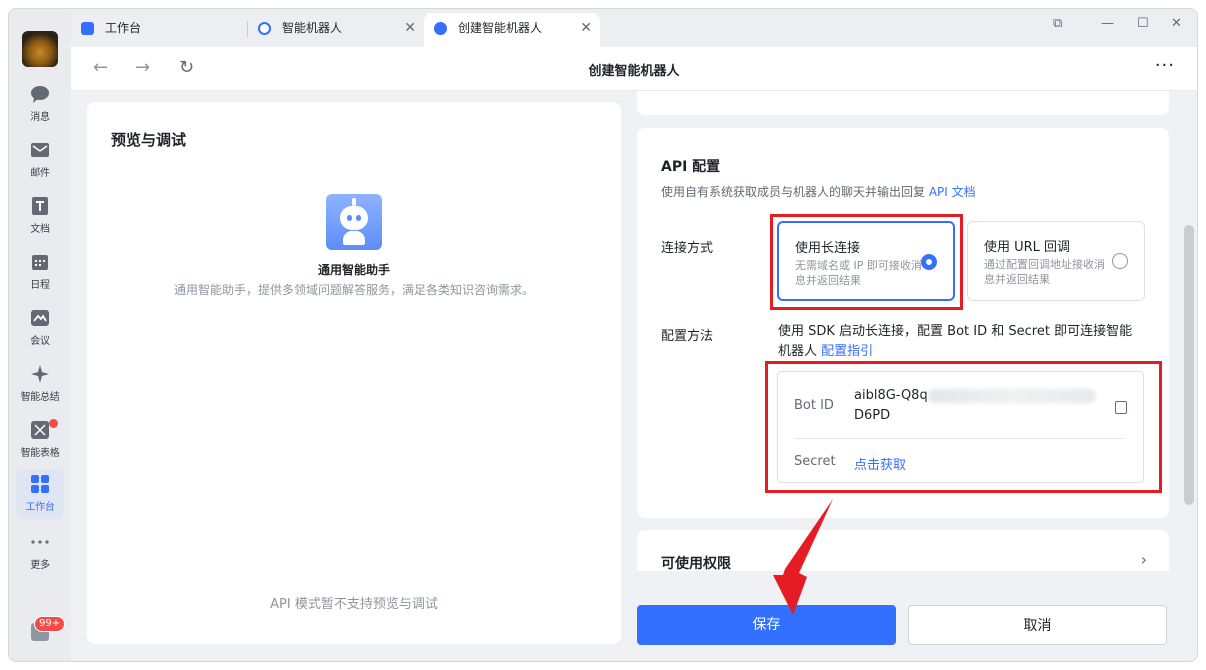 The image size is (1206, 670). I want to click on nav-item-smart-summary: 智能总结, so click(40, 384).